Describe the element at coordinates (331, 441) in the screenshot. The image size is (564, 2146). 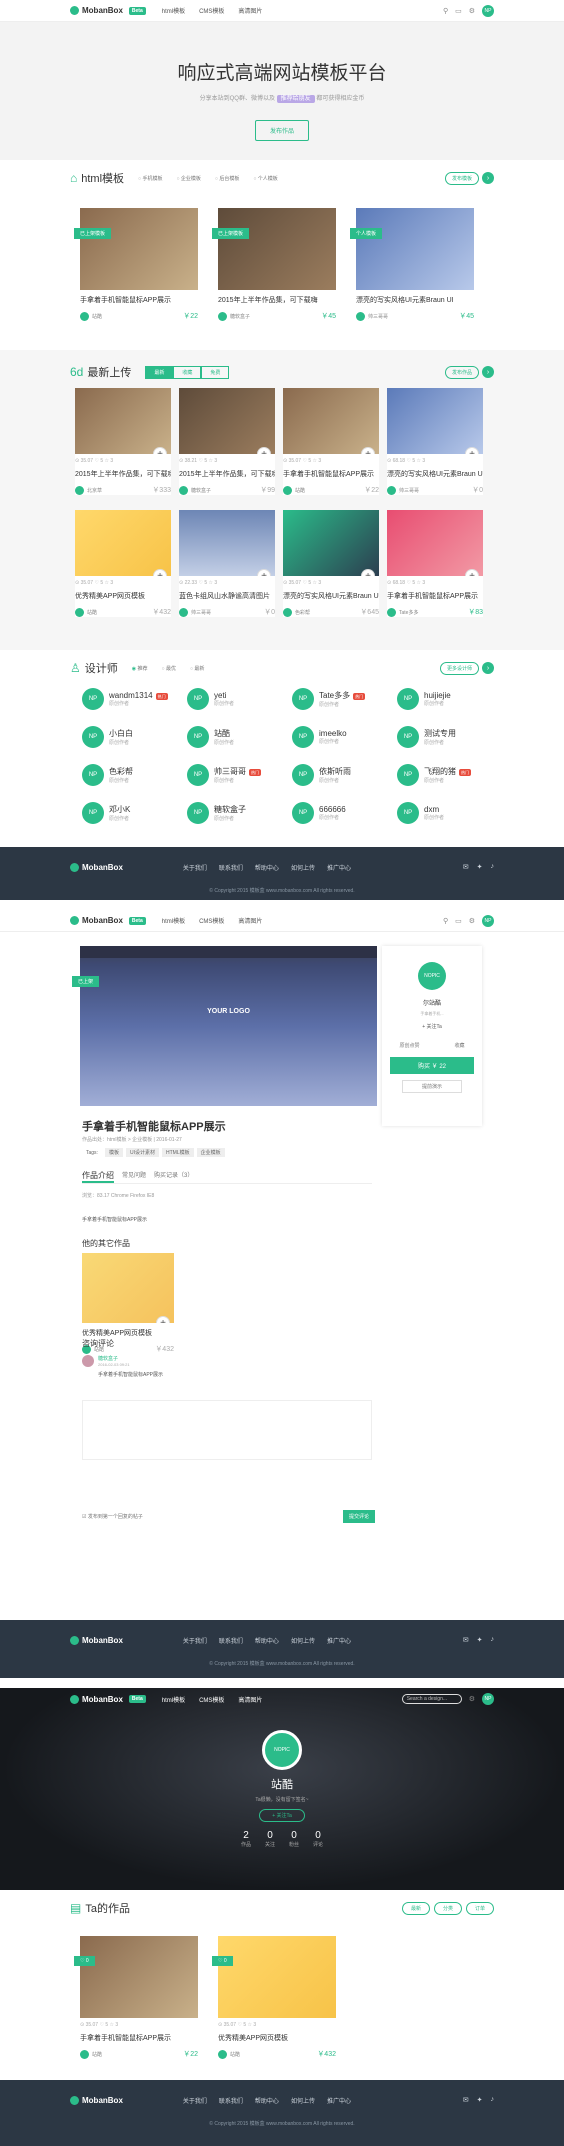
I see `template-card: + ⊙ 35.07 ♡ 5 ☆ 3 手拿着手机智能鼠标APP展示 站酷 ￥22` at that location.